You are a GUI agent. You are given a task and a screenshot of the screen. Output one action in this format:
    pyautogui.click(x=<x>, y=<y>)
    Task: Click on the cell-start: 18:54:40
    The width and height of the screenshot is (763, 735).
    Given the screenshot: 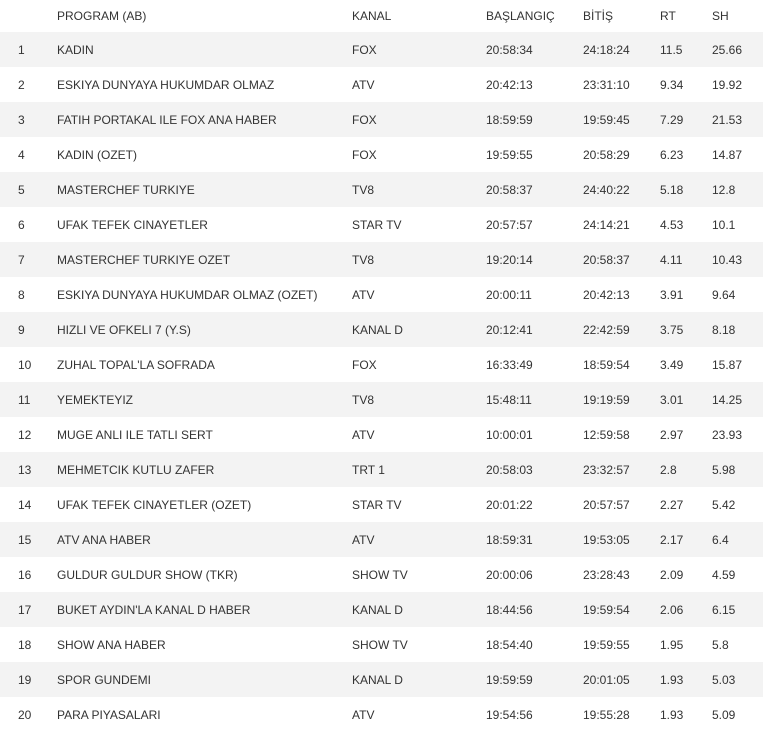 What is the action you would take?
    pyautogui.click(x=534, y=644)
    